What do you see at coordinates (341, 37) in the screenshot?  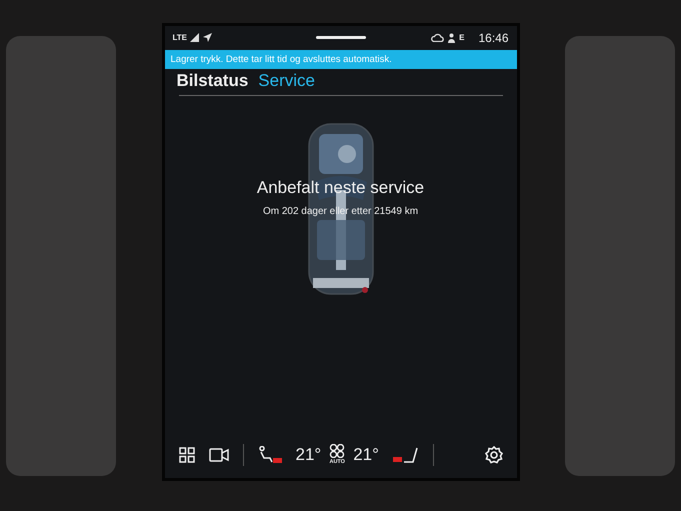 I see `pull-down-handle` at bounding box center [341, 37].